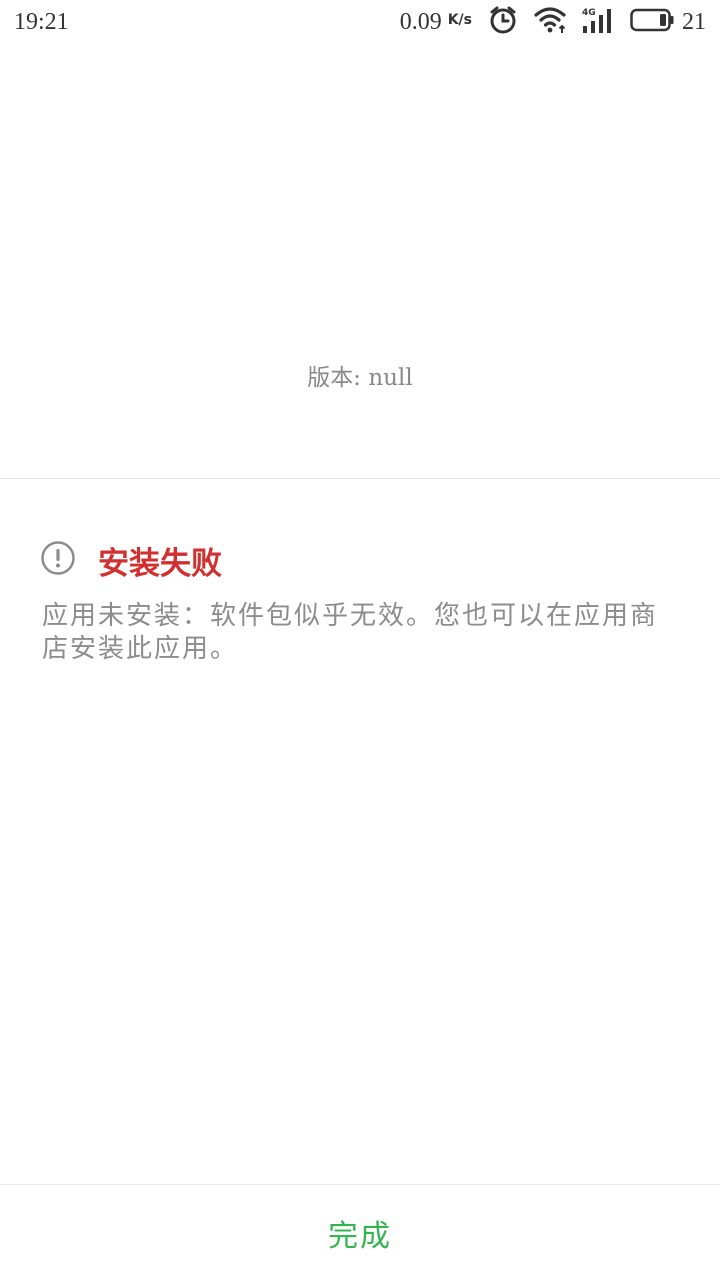 Image resolution: width=720 pixels, height=1280 pixels. I want to click on battery-icon, so click(652, 22).